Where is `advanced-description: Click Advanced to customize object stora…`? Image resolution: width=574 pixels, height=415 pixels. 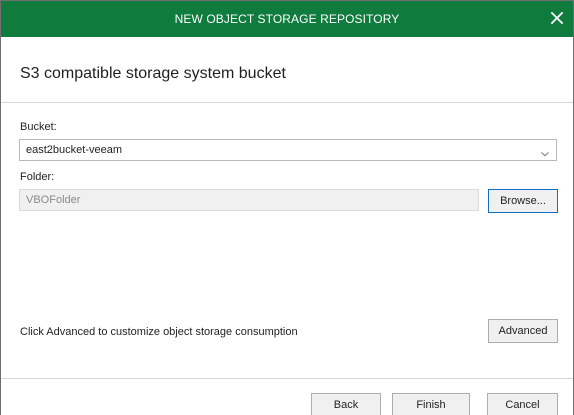
advanced-description: Click Advanced to customize object stora… is located at coordinates (159, 332).